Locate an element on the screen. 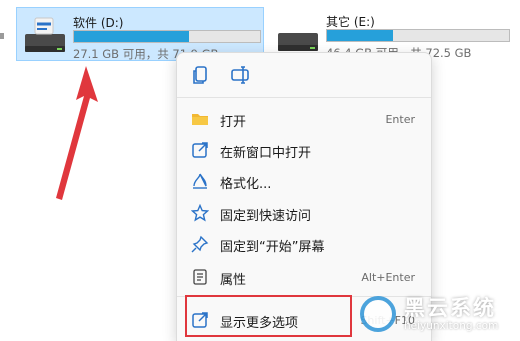 This screenshot has height=341, width=520. menu-item-open: 打开 Enter is located at coordinates (304, 119).